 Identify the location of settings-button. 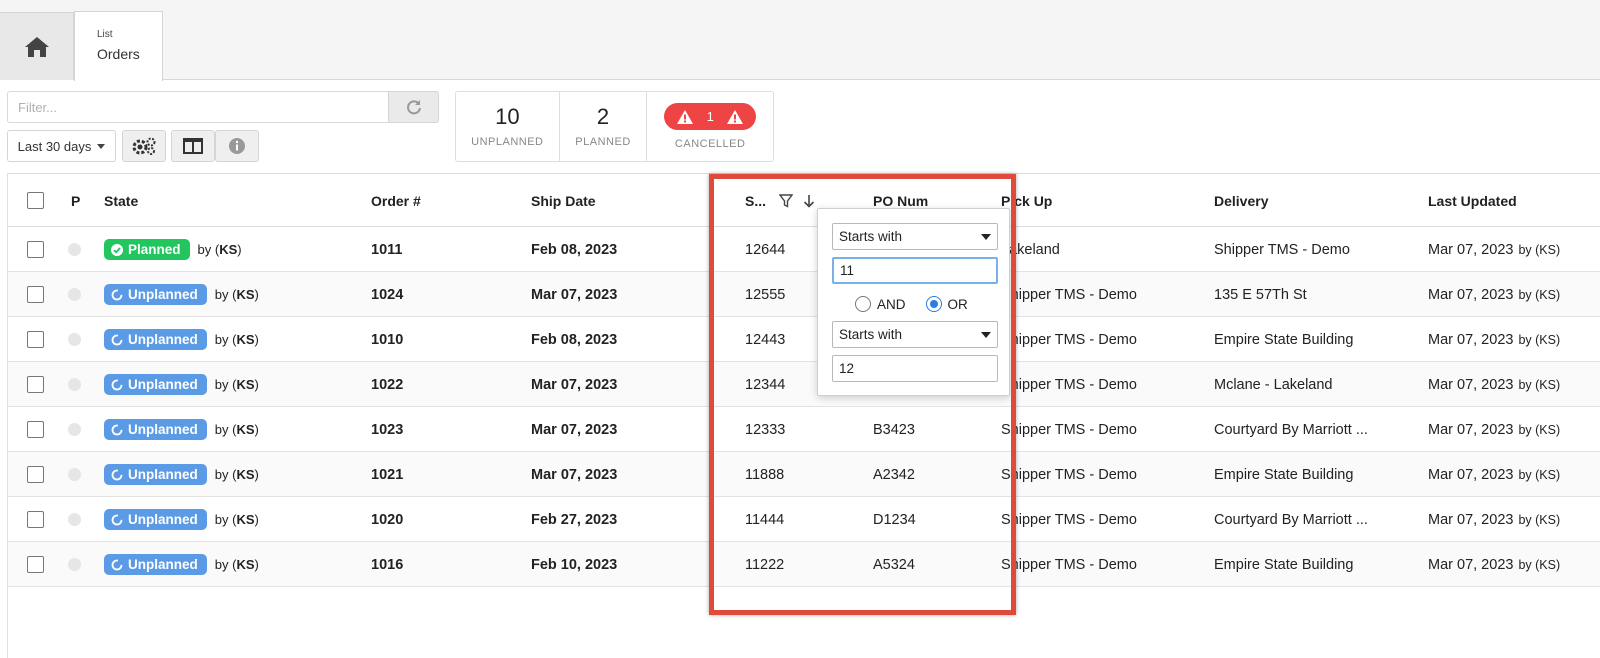
(144, 146).